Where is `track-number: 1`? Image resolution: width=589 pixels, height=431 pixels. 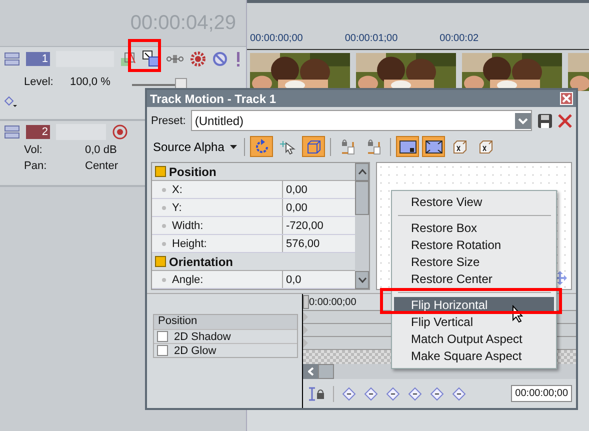 track-number: 1 is located at coordinates (38, 59).